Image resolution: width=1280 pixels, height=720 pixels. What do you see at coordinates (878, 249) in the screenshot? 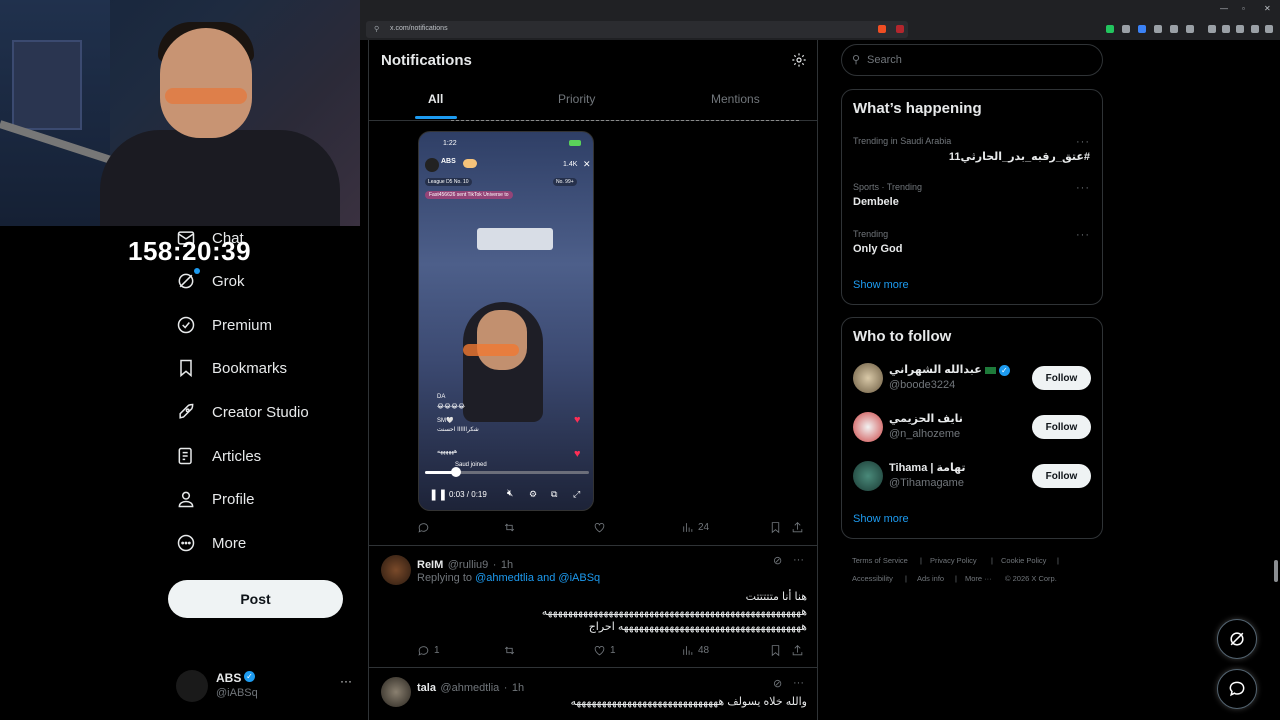
I see `trend-item: Only God` at bounding box center [878, 249].